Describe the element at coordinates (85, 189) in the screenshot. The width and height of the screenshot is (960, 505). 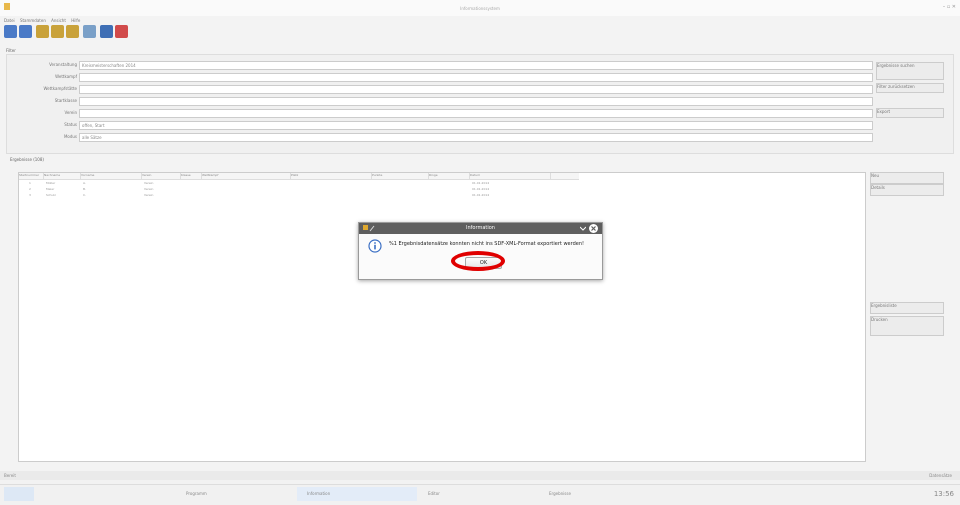
I see `table-cell: B.` at that location.